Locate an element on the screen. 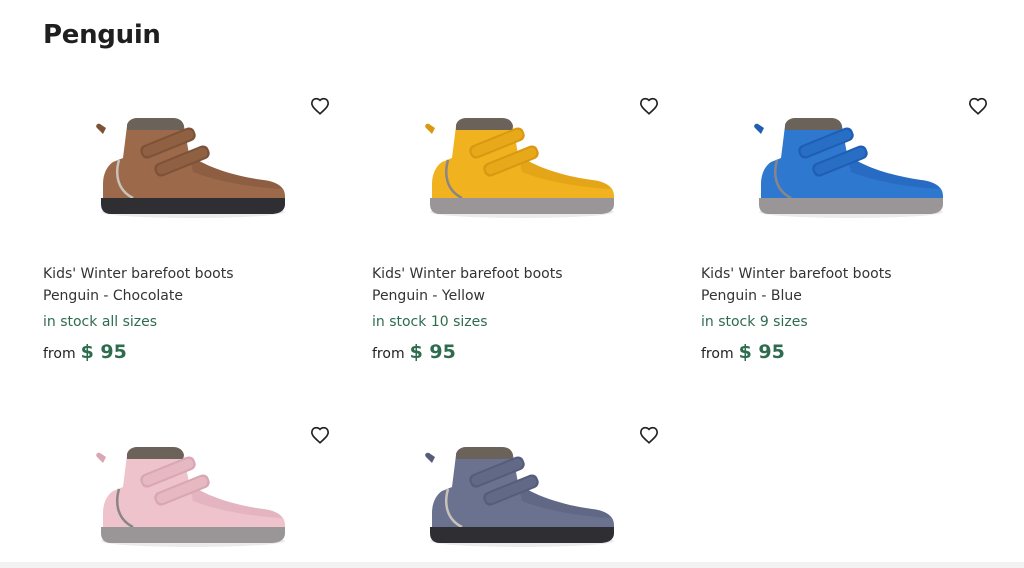 The width and height of the screenshot is (1024, 568). stock-status: in stock 10 sizes is located at coordinates (430, 322).